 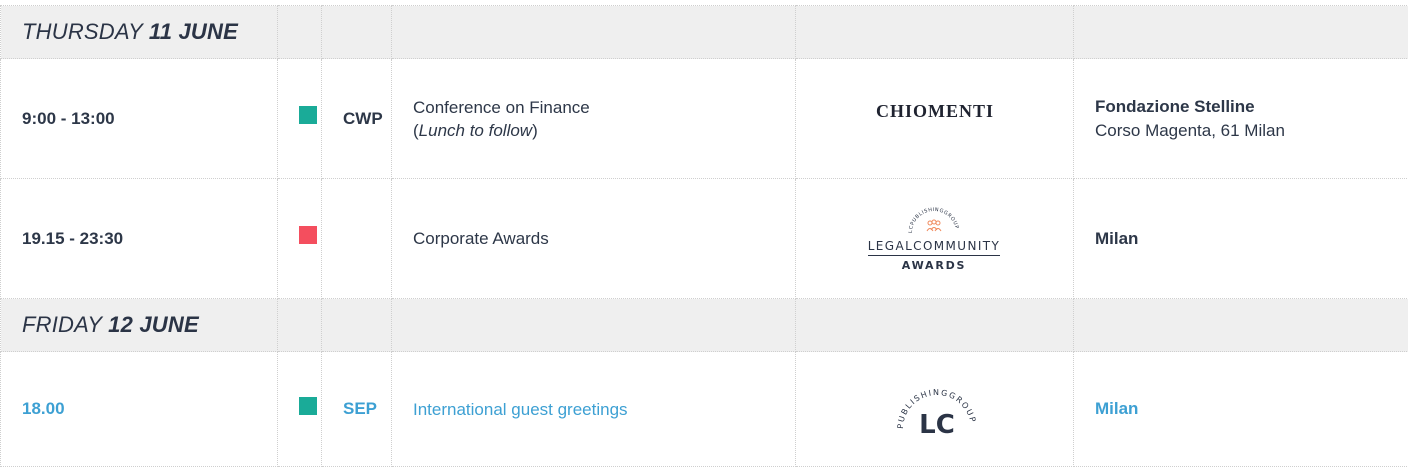 What do you see at coordinates (356, 118) in the screenshot?
I see `event-tag: CWP` at bounding box center [356, 118].